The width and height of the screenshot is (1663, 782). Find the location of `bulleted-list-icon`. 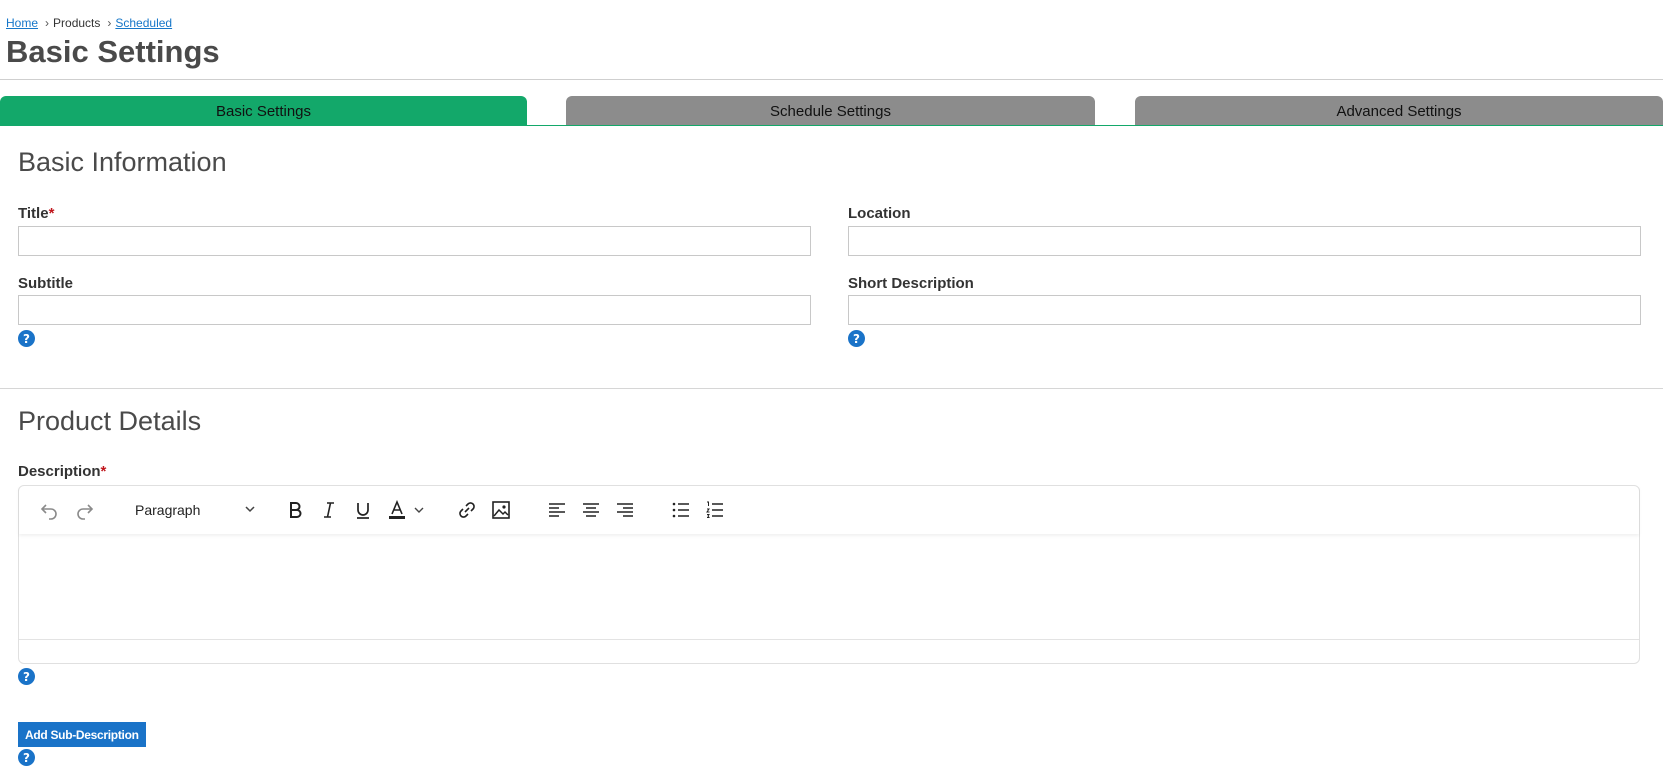

bulleted-list-icon is located at coordinates (681, 510).